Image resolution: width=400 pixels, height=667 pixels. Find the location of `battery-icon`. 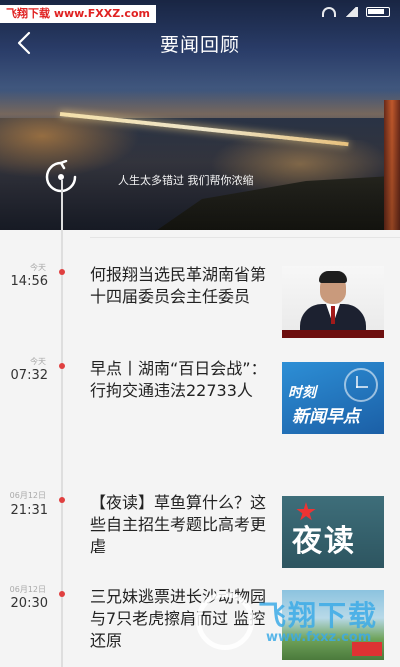

battery-icon is located at coordinates (378, 12).